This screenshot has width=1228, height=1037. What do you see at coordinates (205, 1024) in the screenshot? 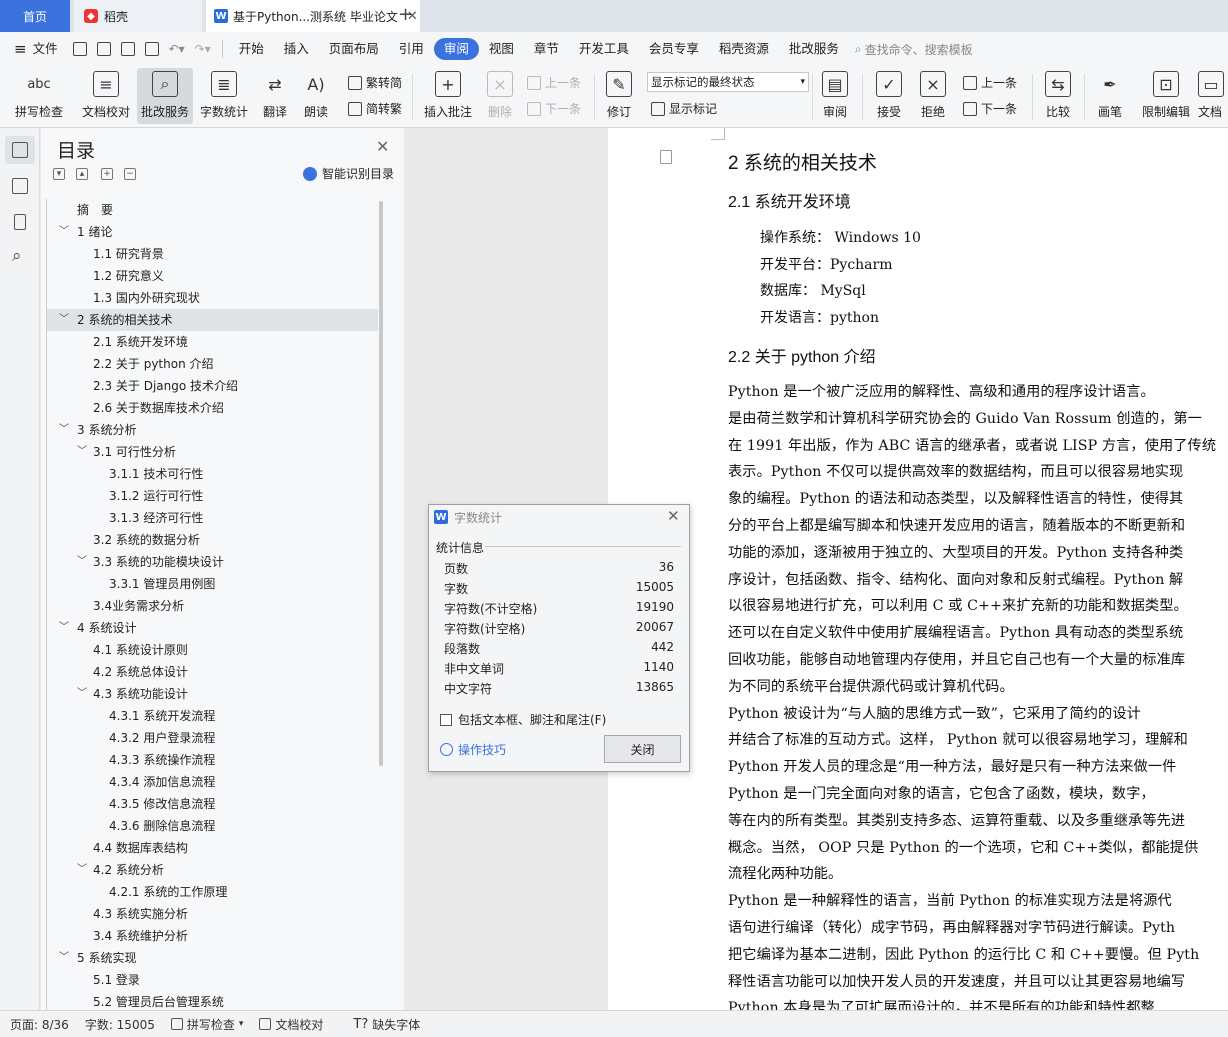
I see `spell-check-status: 拼写检查 ▾` at bounding box center [205, 1024].